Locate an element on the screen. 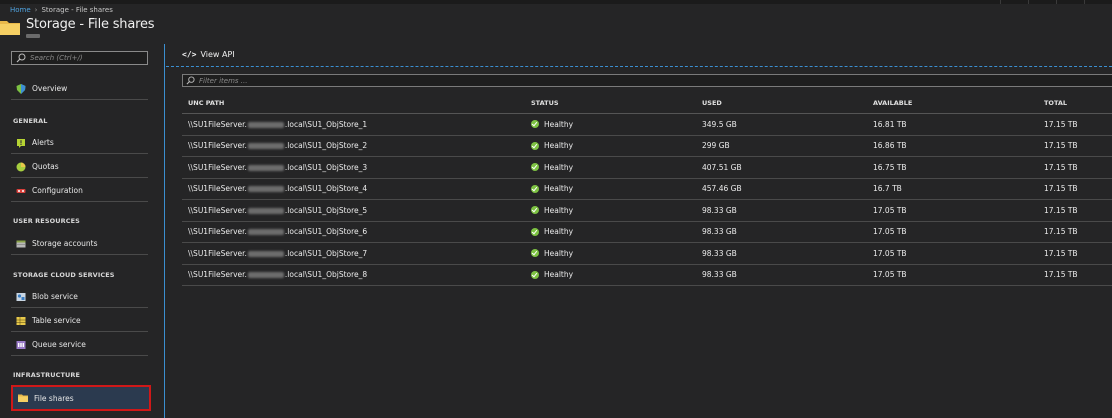 The height and width of the screenshot is (418, 1112). top-bar is located at coordinates (556, 2).